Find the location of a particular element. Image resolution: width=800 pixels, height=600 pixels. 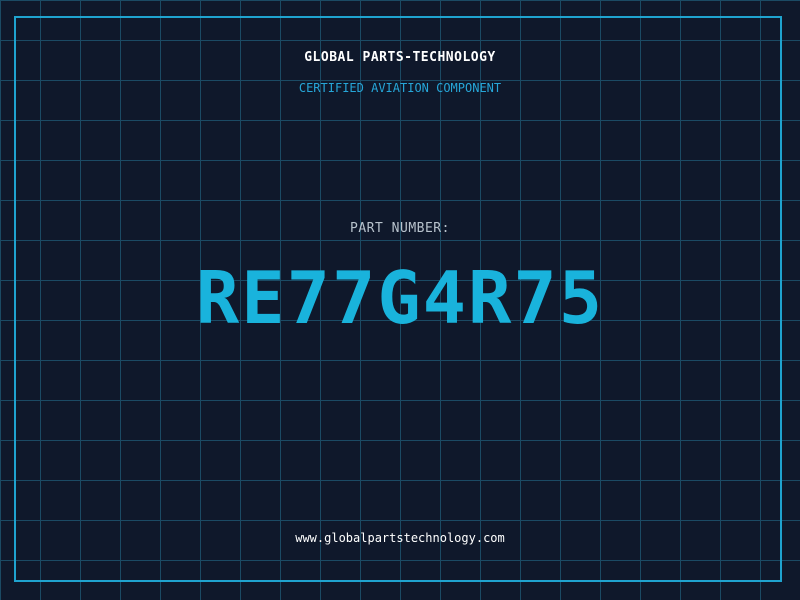

website-url: www.globalpartstechnology.com is located at coordinates (400, 538).